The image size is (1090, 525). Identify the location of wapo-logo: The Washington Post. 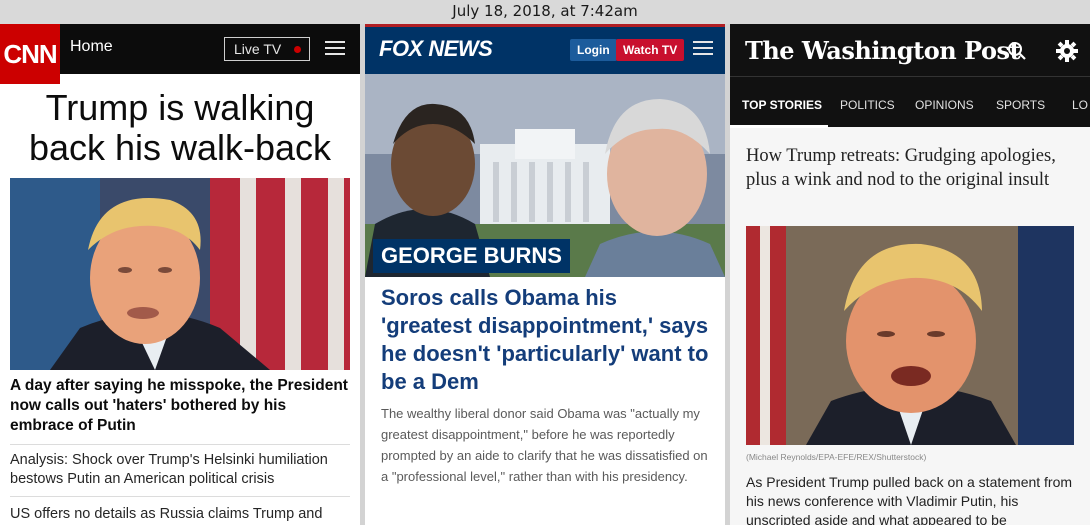
(883, 50).